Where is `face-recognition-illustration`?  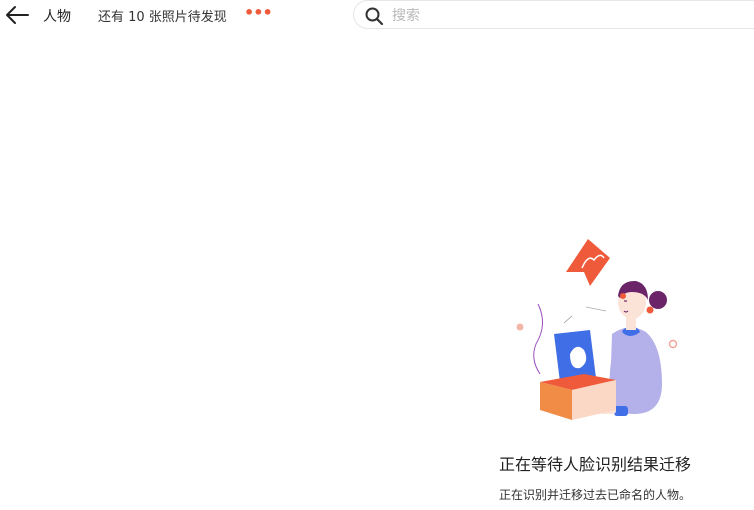 face-recognition-illustration is located at coordinates (597, 329).